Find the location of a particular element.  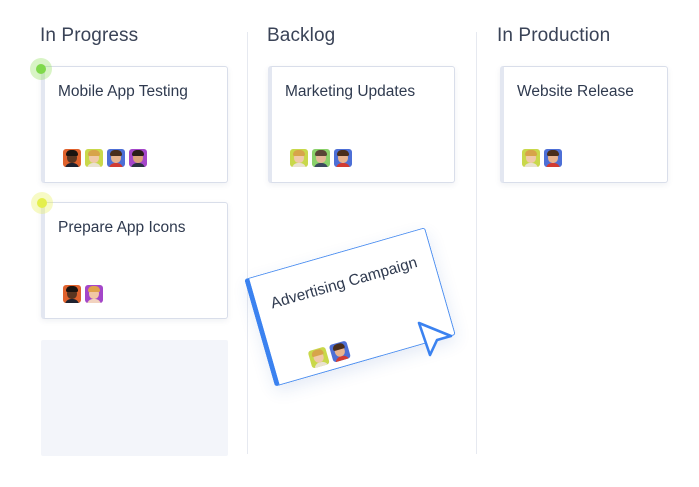

card-title: Prepare App Icons is located at coordinates (122, 227).